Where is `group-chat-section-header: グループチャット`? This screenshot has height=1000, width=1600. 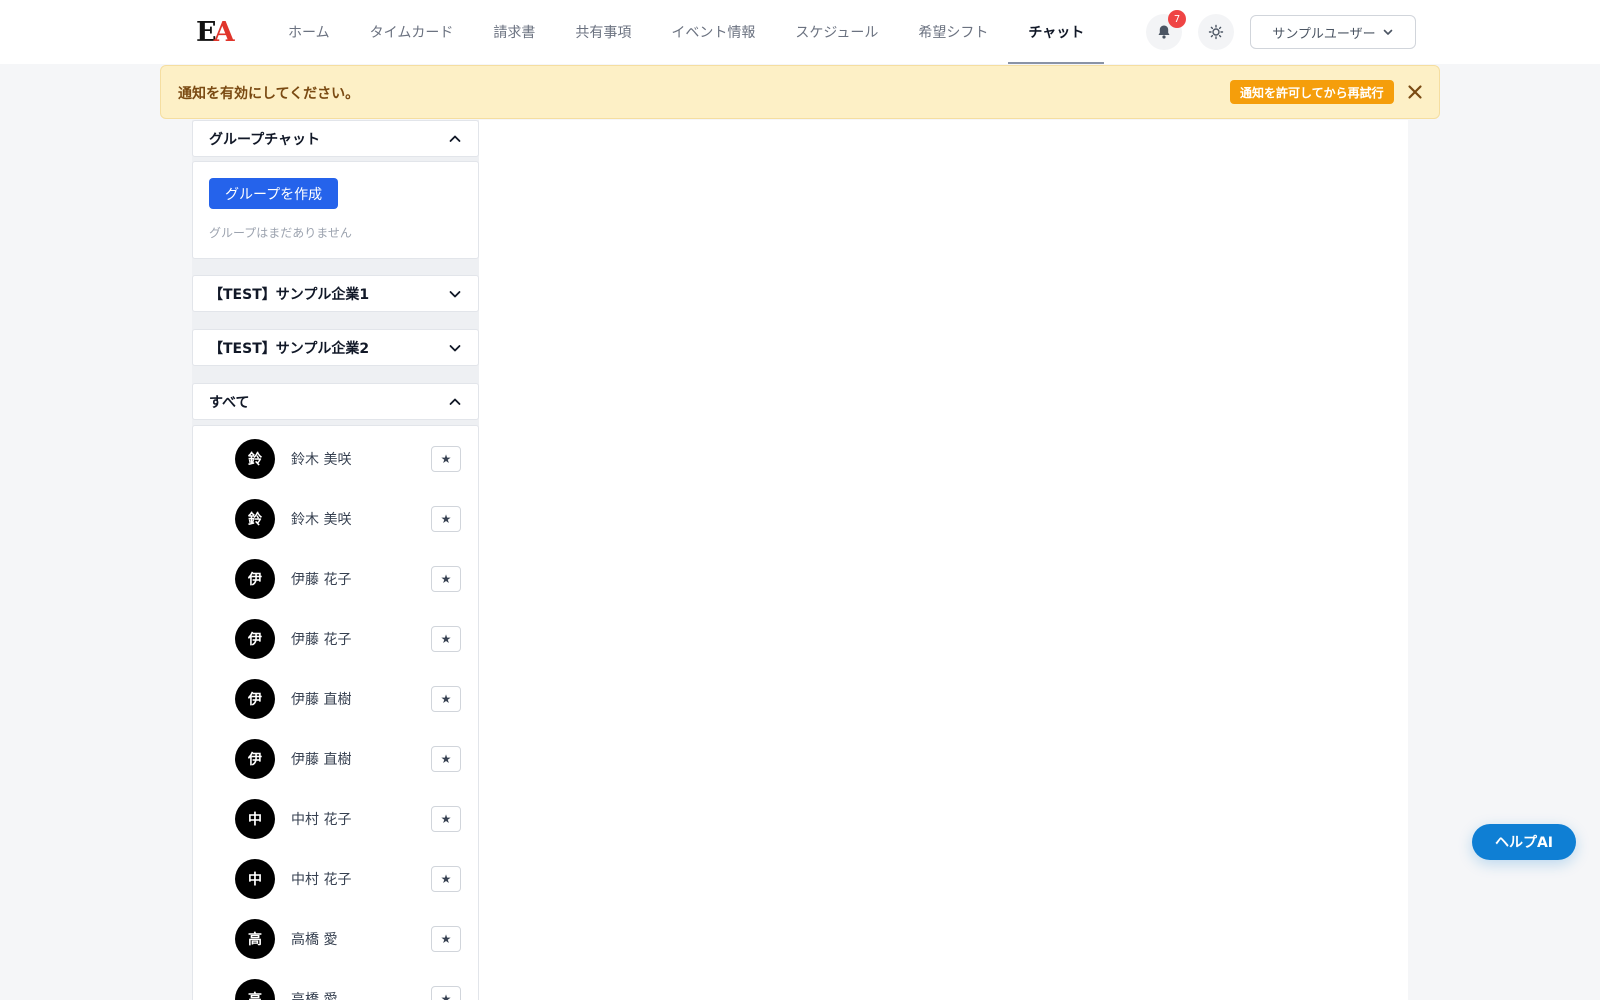 group-chat-section-header: グループチャット is located at coordinates (335, 138).